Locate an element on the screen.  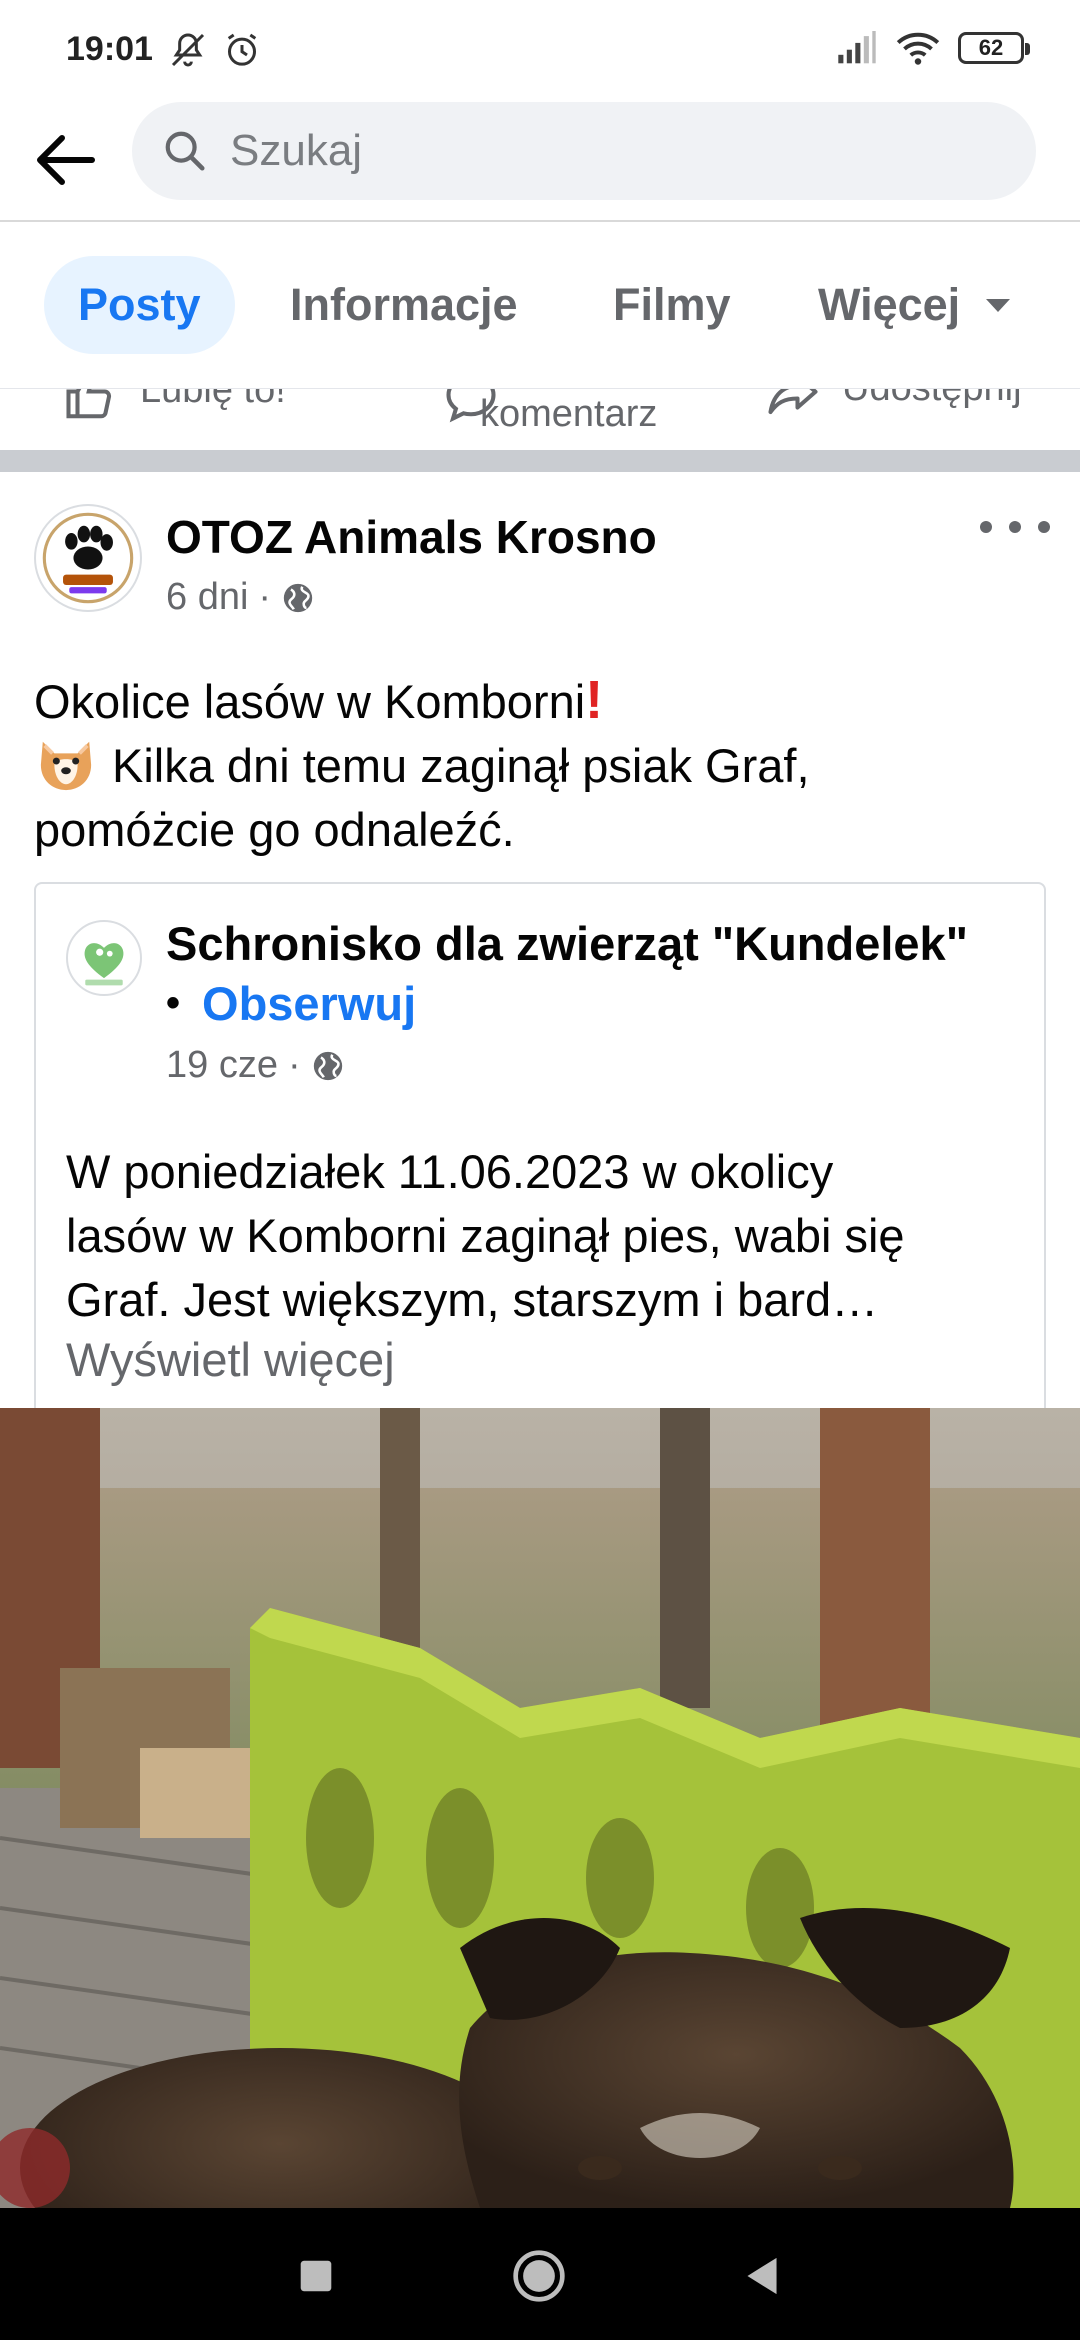
paw-logo-icon is located at coordinates (88, 558).